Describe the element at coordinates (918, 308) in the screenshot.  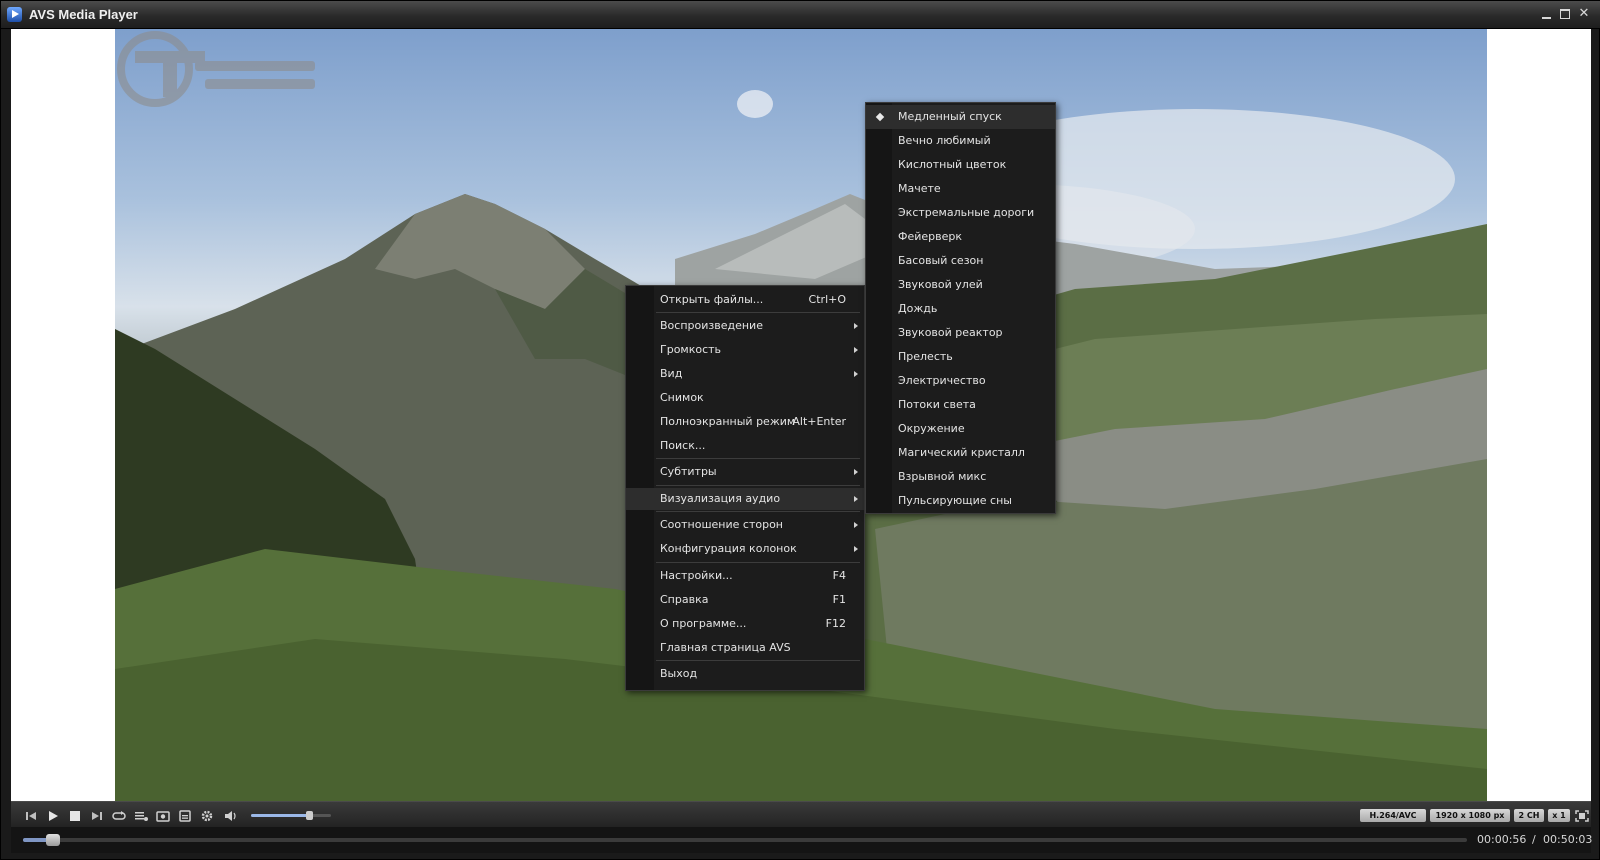
I see `visualization-item-label: Дождь` at that location.